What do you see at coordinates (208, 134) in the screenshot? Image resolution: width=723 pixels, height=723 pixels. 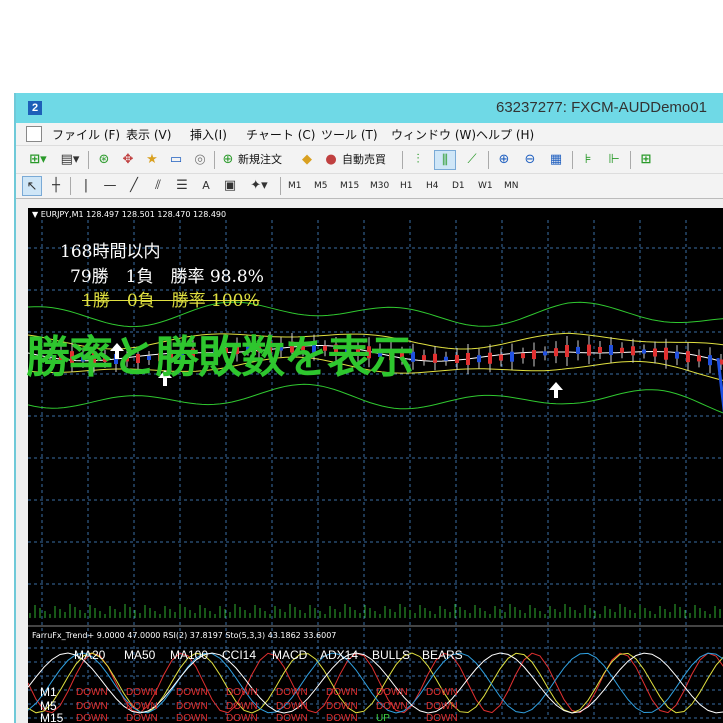 I see `menu-insert: 挿入(I)` at bounding box center [208, 134].